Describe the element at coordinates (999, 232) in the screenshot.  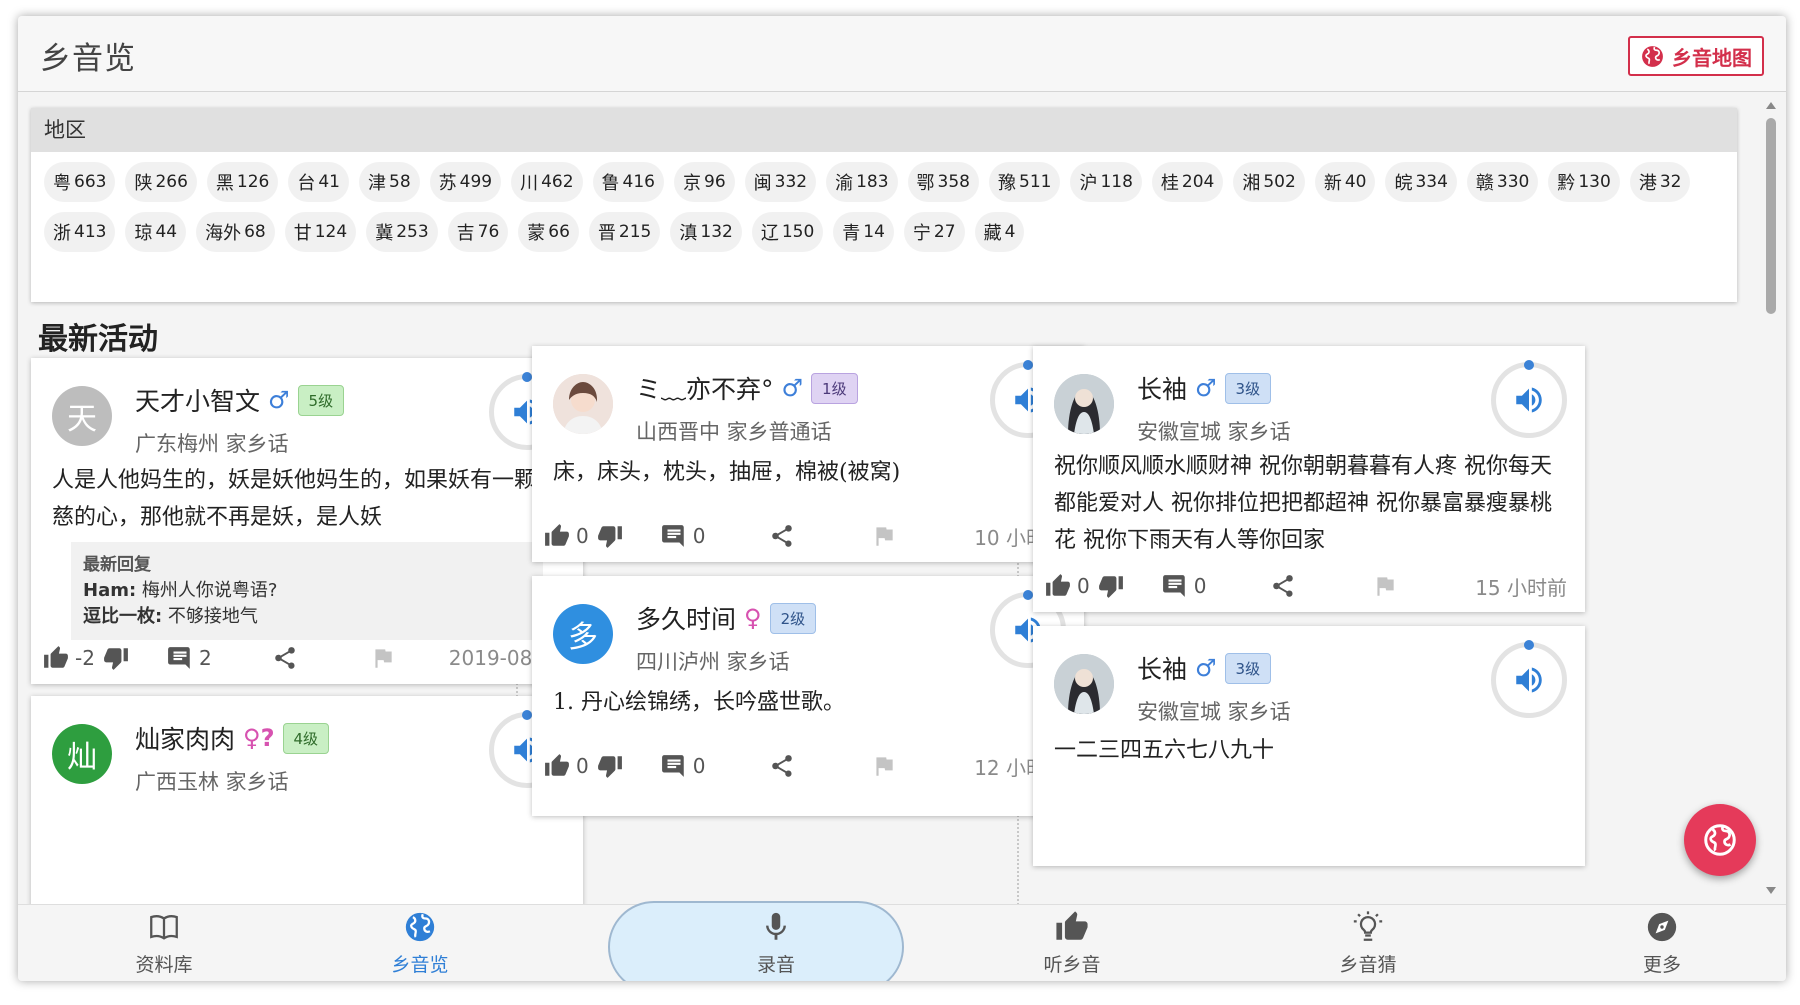
I see `region-chip: 藏4` at that location.